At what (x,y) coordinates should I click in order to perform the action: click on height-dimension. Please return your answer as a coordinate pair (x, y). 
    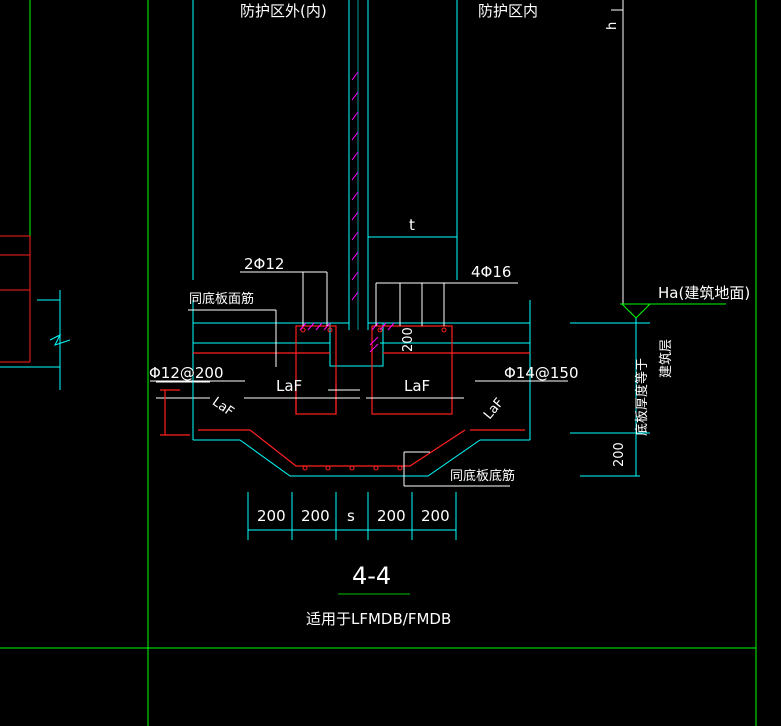
    Looking at the image, I should click on (617, 152).